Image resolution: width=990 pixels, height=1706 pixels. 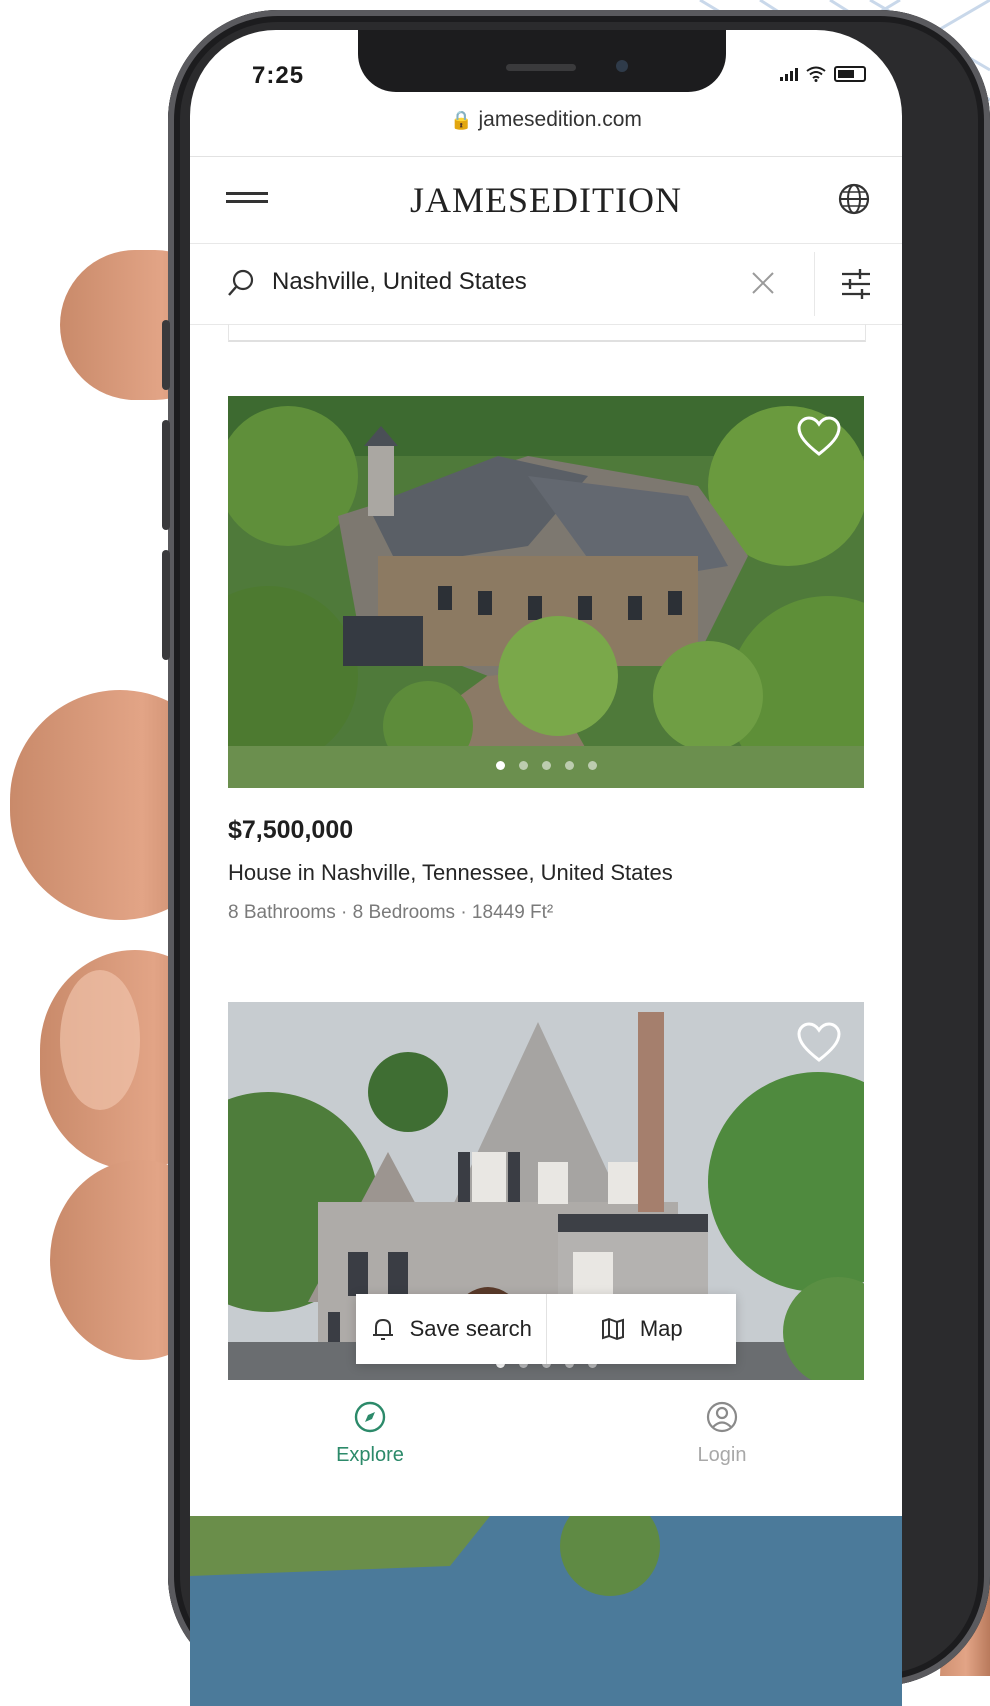 I want to click on lock-icon: 🔒, so click(x=461, y=120).